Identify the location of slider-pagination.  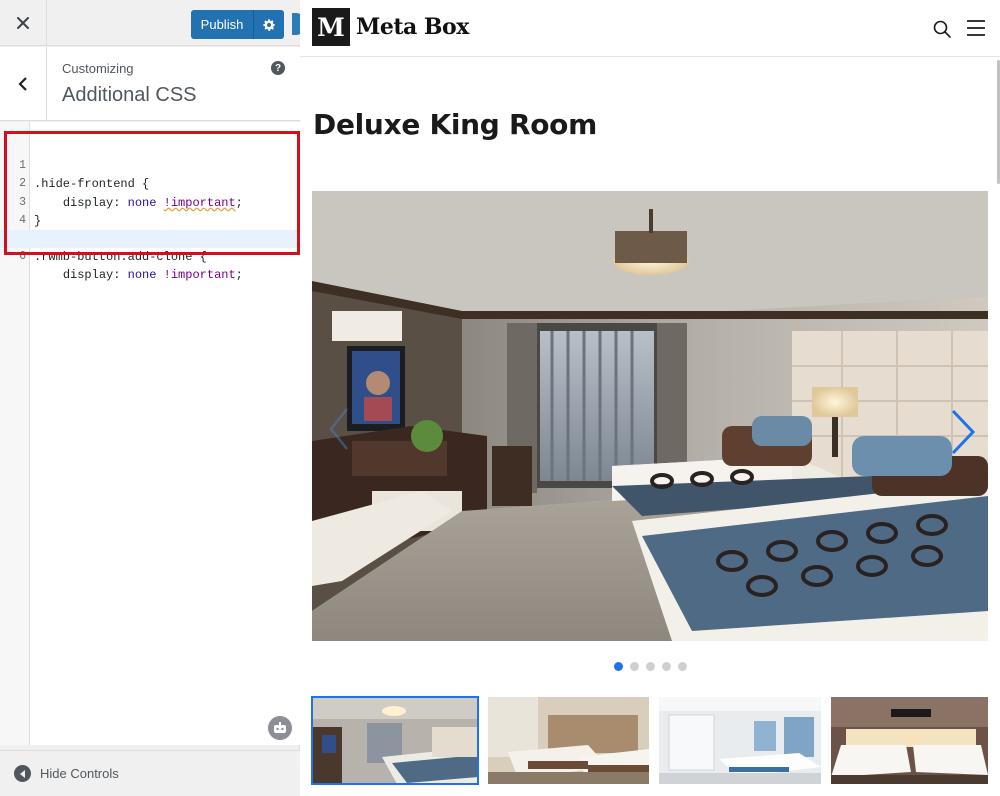
(650, 666).